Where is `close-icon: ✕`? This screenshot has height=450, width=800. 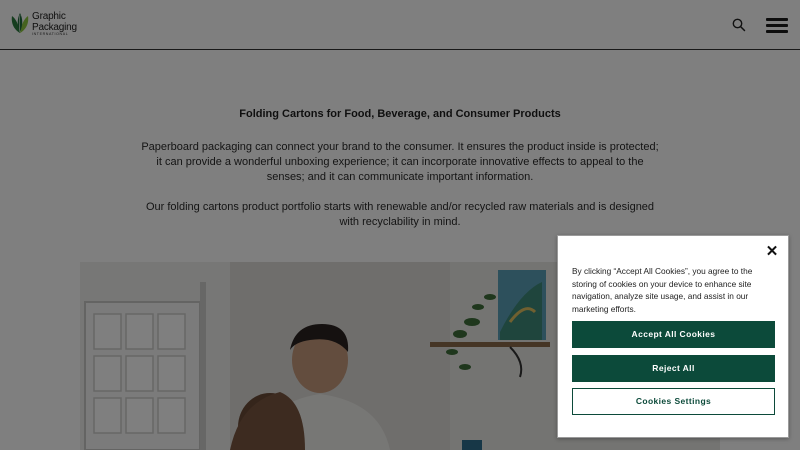
close-icon: ✕ is located at coordinates (772, 251).